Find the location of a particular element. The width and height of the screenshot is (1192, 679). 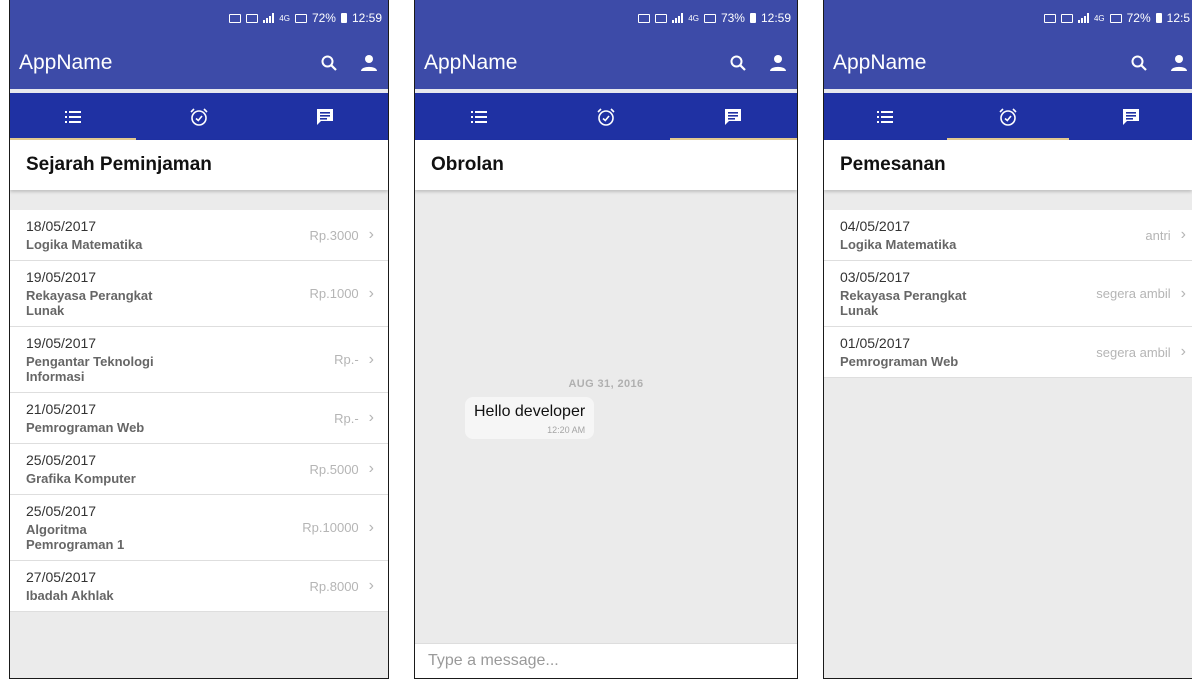

message-bubble: Hello developer 12:20 AM is located at coordinates (530, 418).